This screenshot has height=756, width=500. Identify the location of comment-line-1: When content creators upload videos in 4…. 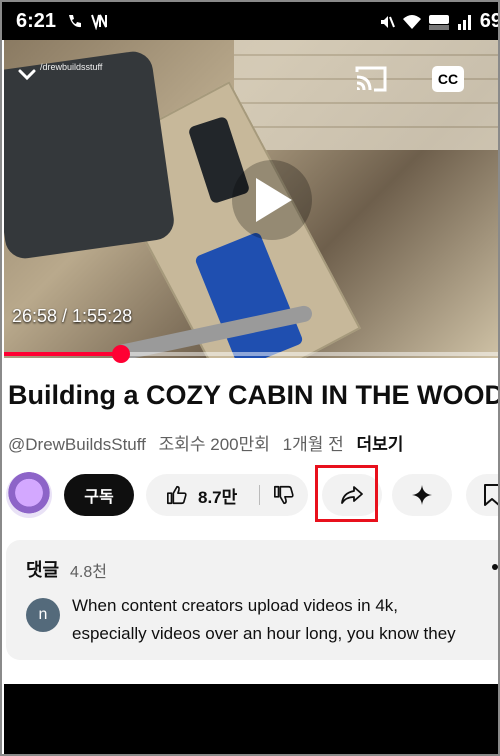
(235, 605).